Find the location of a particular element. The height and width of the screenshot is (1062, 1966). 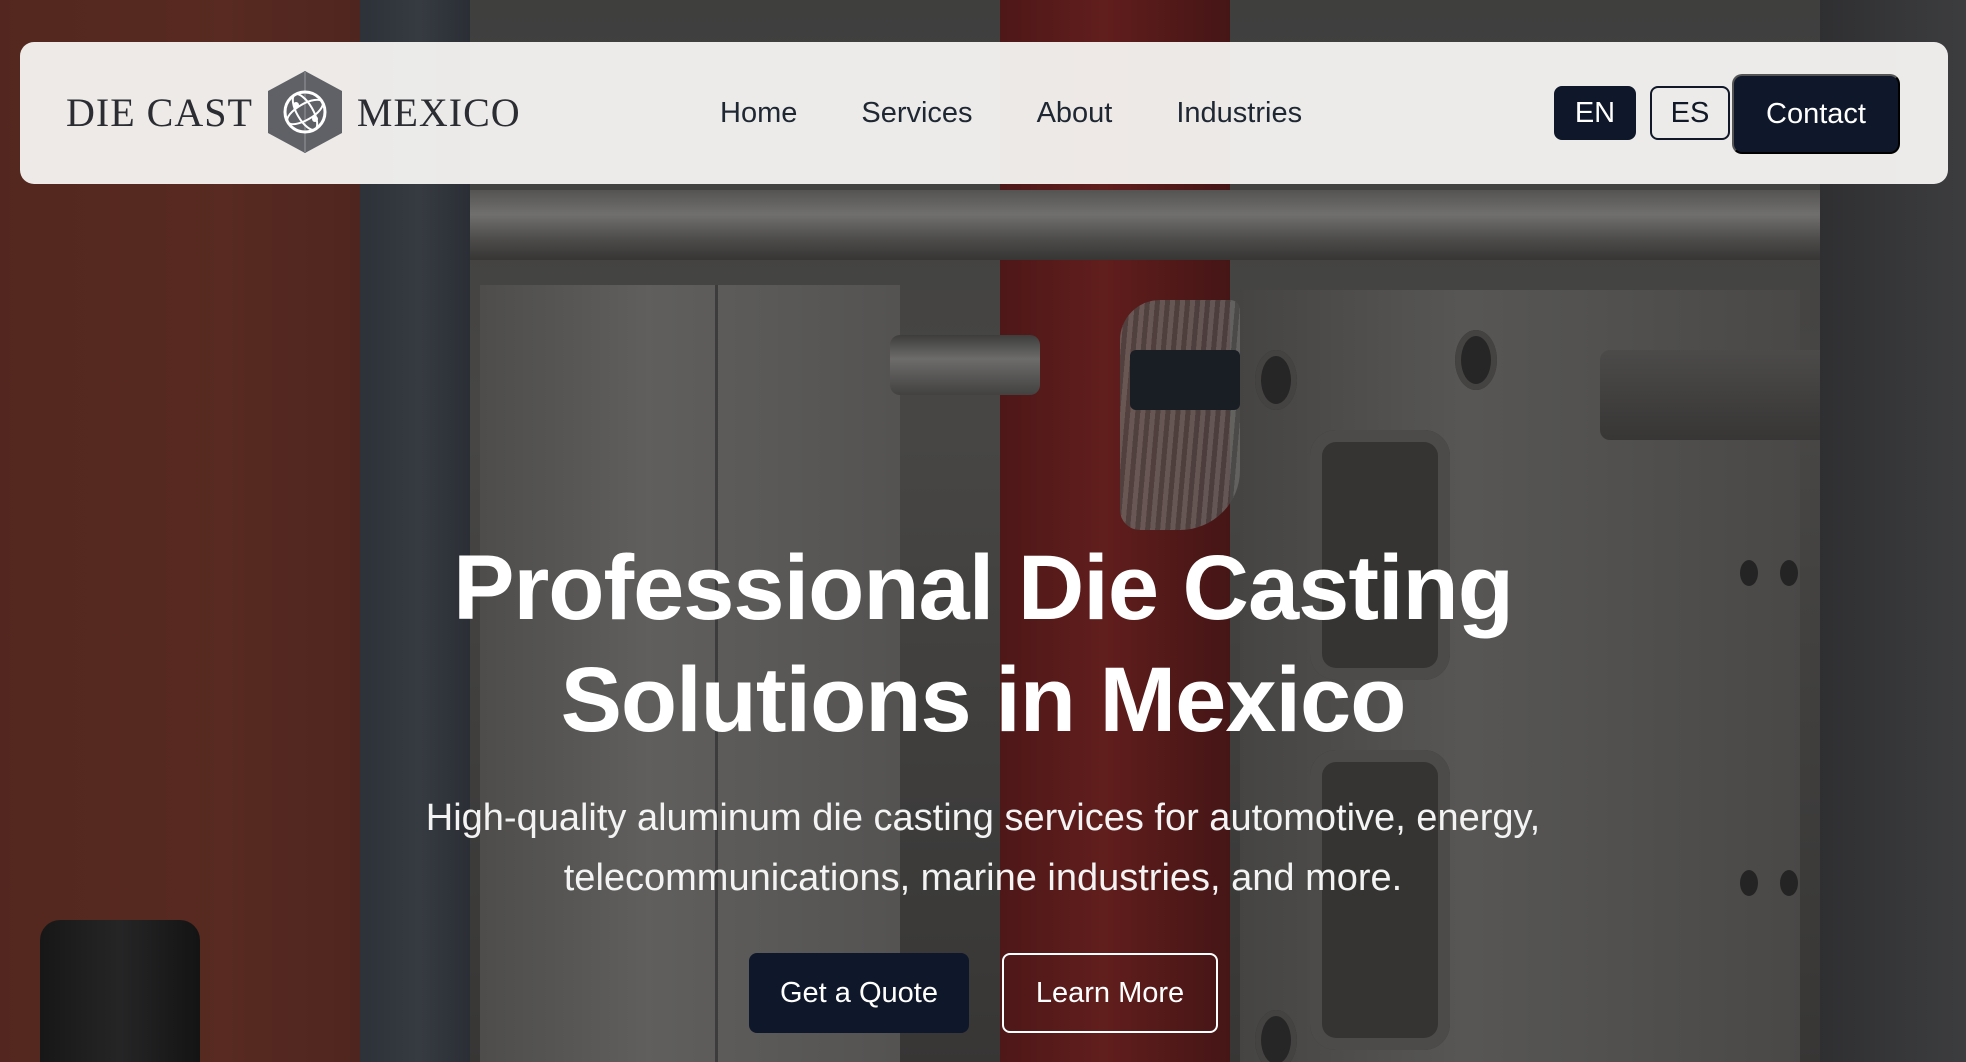

learn-more-button: Learn More is located at coordinates (1110, 993).